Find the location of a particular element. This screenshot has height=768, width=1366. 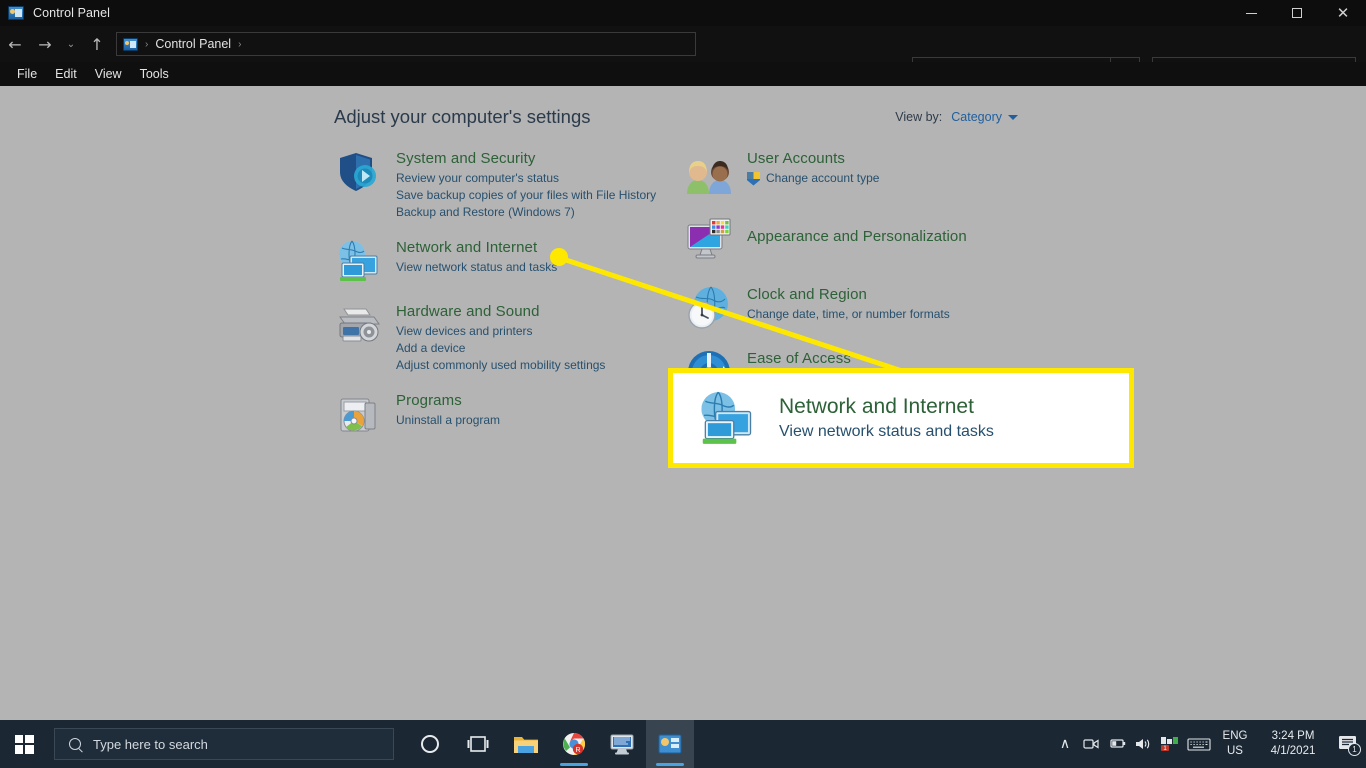

battery-icon is located at coordinates (1117, 744).